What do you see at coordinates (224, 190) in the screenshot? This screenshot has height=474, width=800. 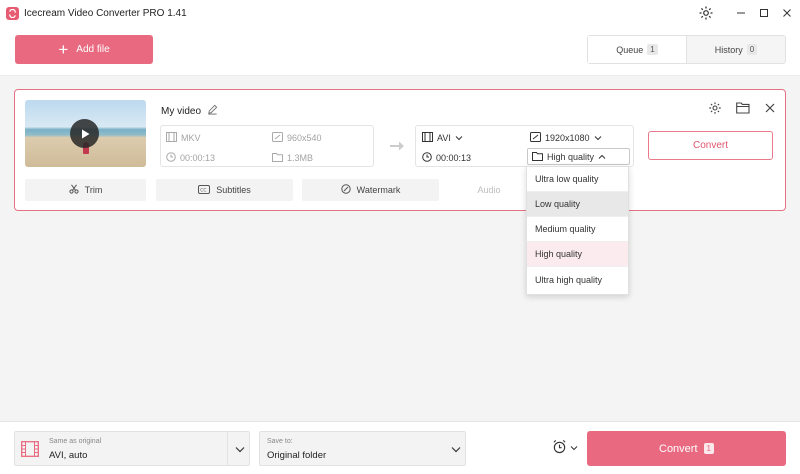 I see `subtitles-button: CC Subtitles` at bounding box center [224, 190].